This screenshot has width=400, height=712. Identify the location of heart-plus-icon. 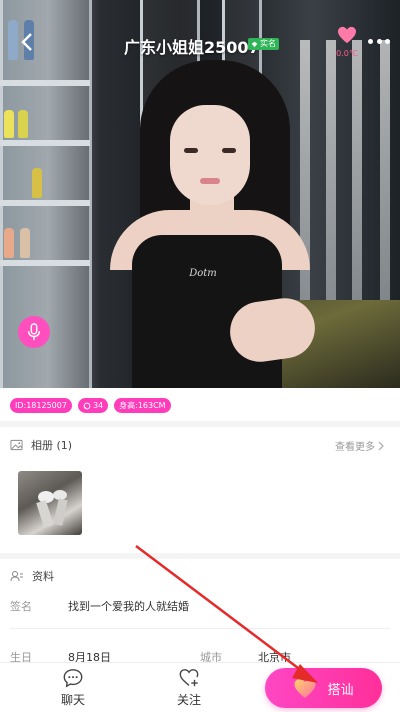
(189, 678).